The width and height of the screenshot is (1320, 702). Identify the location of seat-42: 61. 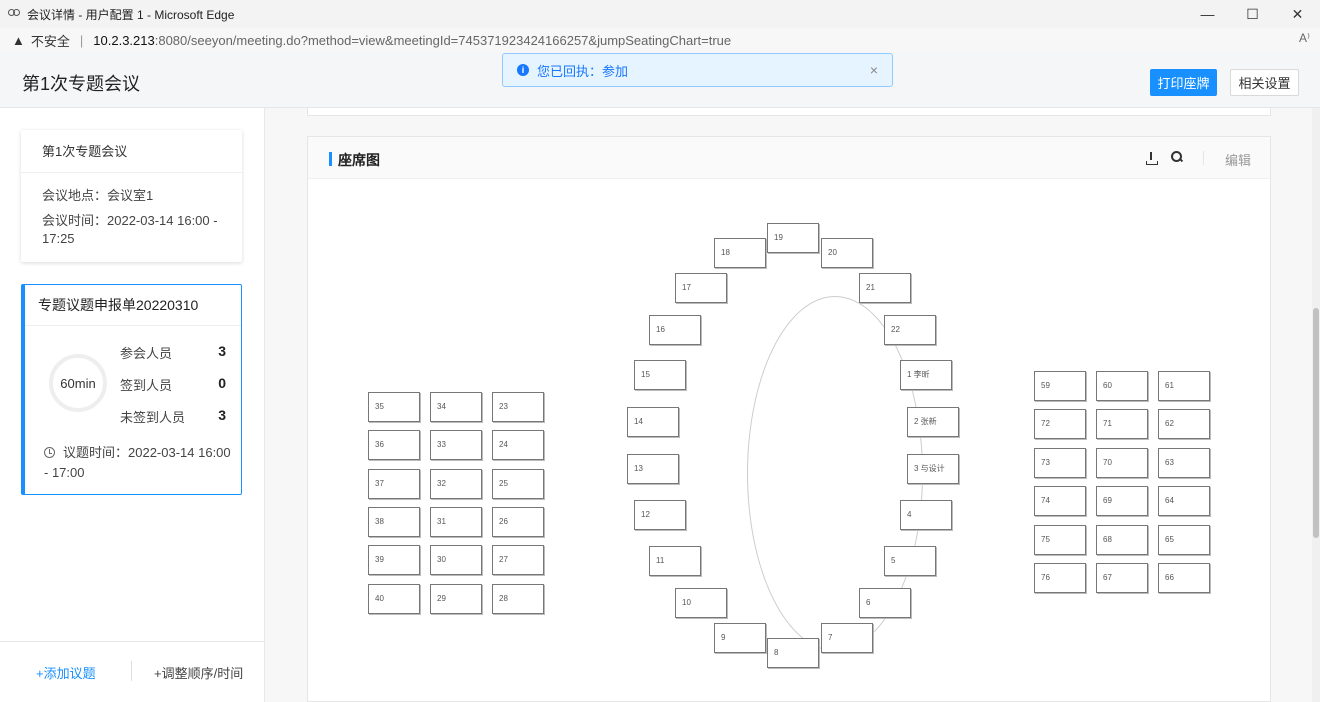
(1184, 386).